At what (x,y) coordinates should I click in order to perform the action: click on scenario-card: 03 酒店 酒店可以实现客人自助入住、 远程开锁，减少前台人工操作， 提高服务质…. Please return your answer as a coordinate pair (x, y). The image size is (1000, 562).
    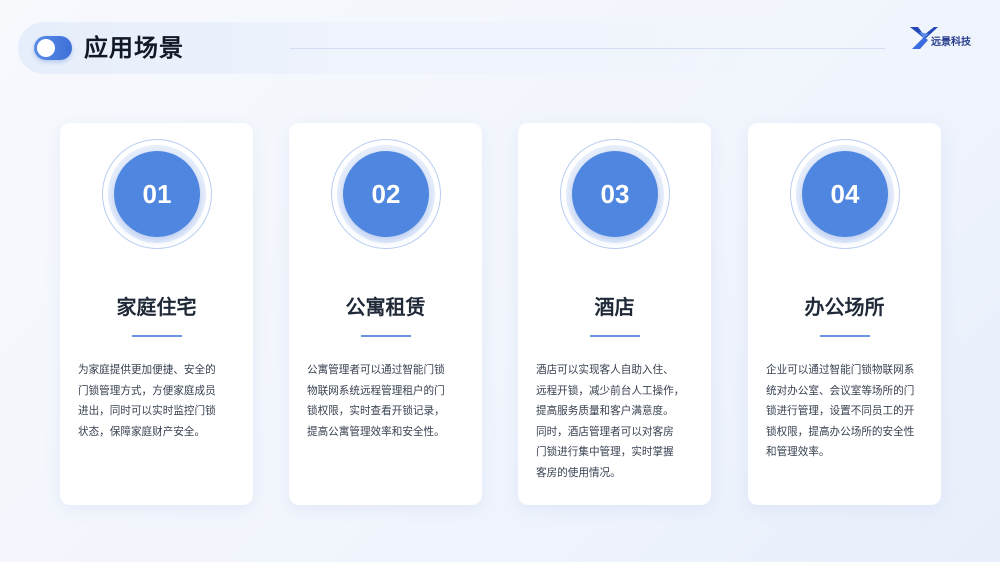
    Looking at the image, I should click on (614, 314).